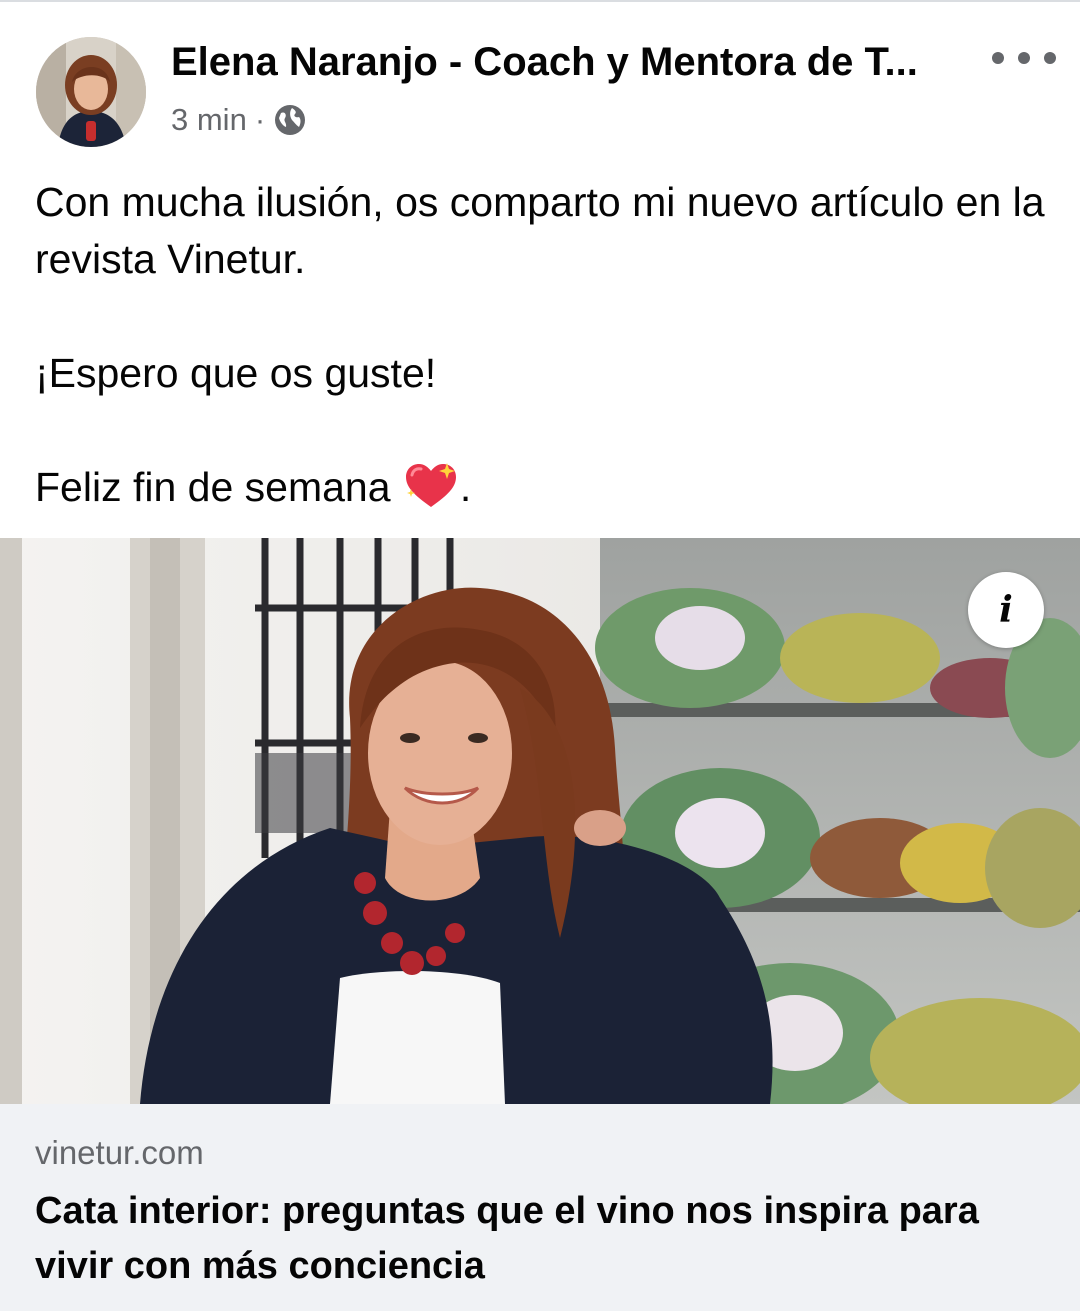  Describe the element at coordinates (542, 487) in the screenshot. I see `post-text-paragraph-3: Feliz fin de semana .` at that location.